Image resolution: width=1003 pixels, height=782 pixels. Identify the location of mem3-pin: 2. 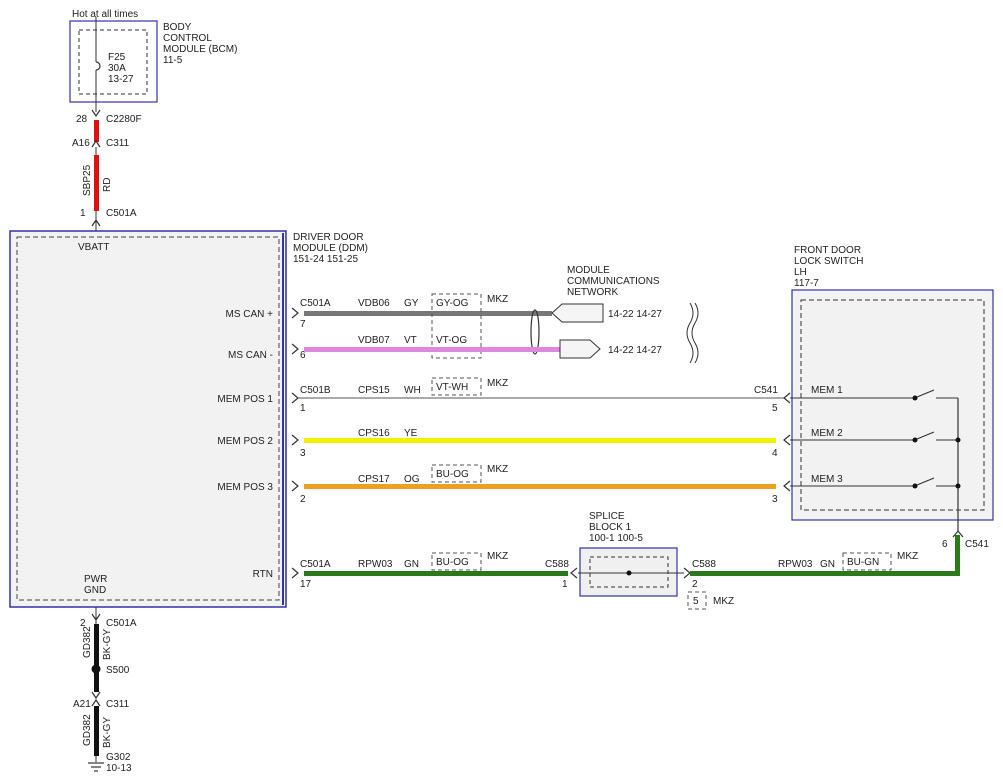
(303, 499).